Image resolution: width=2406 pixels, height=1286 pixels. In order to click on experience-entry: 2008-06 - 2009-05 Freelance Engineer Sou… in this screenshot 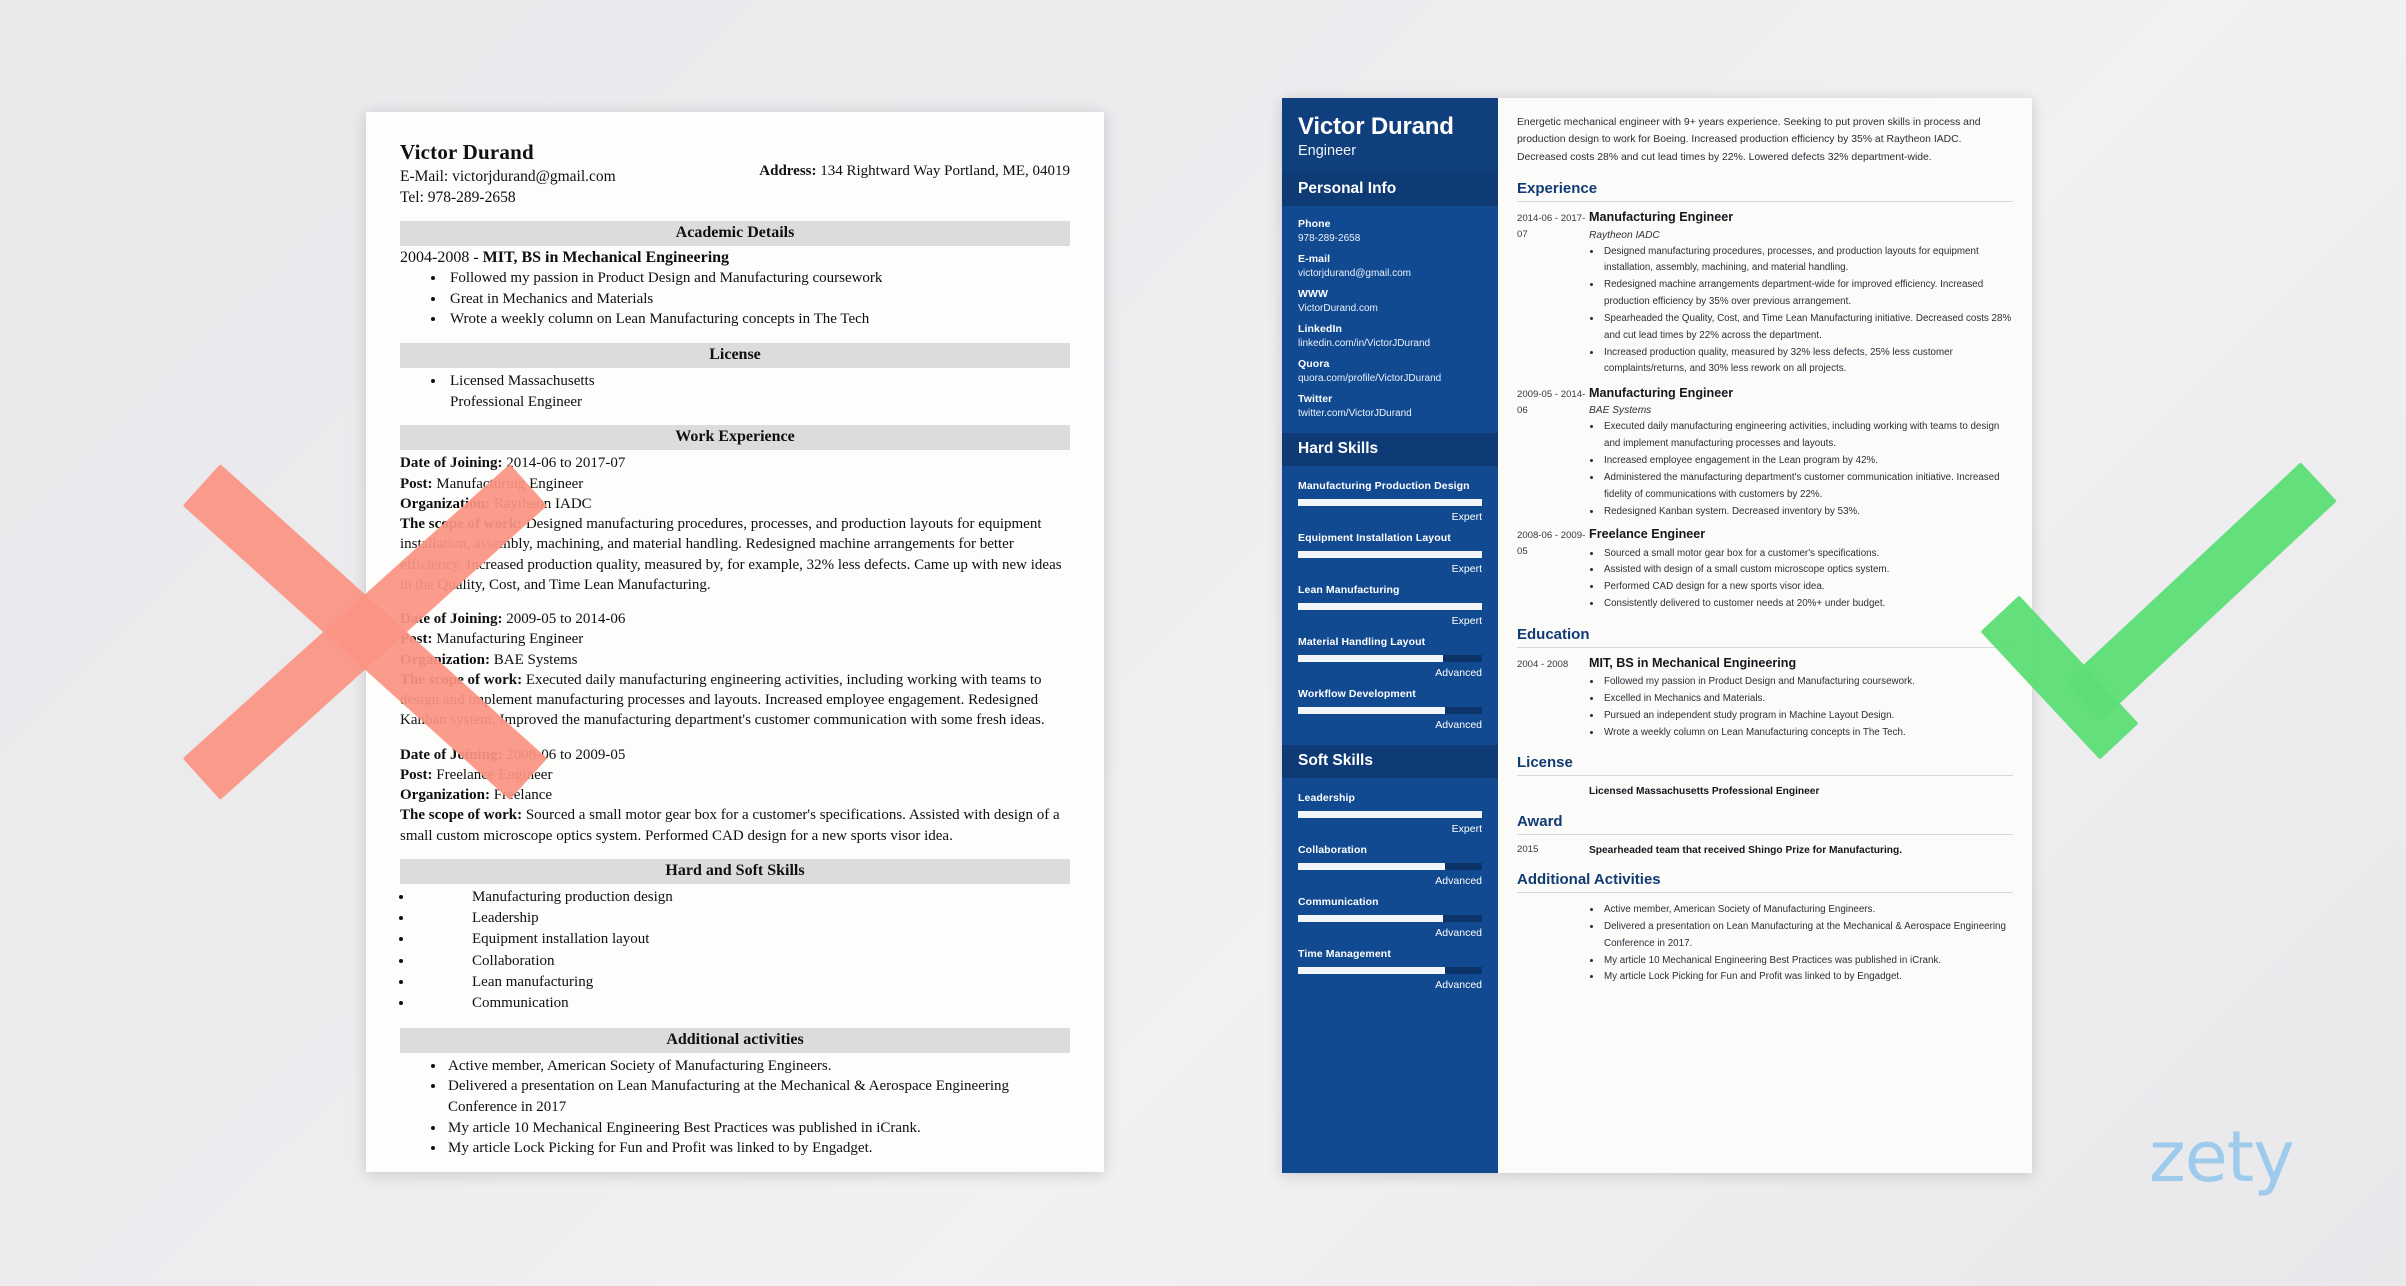, I will do `click(1765, 569)`.